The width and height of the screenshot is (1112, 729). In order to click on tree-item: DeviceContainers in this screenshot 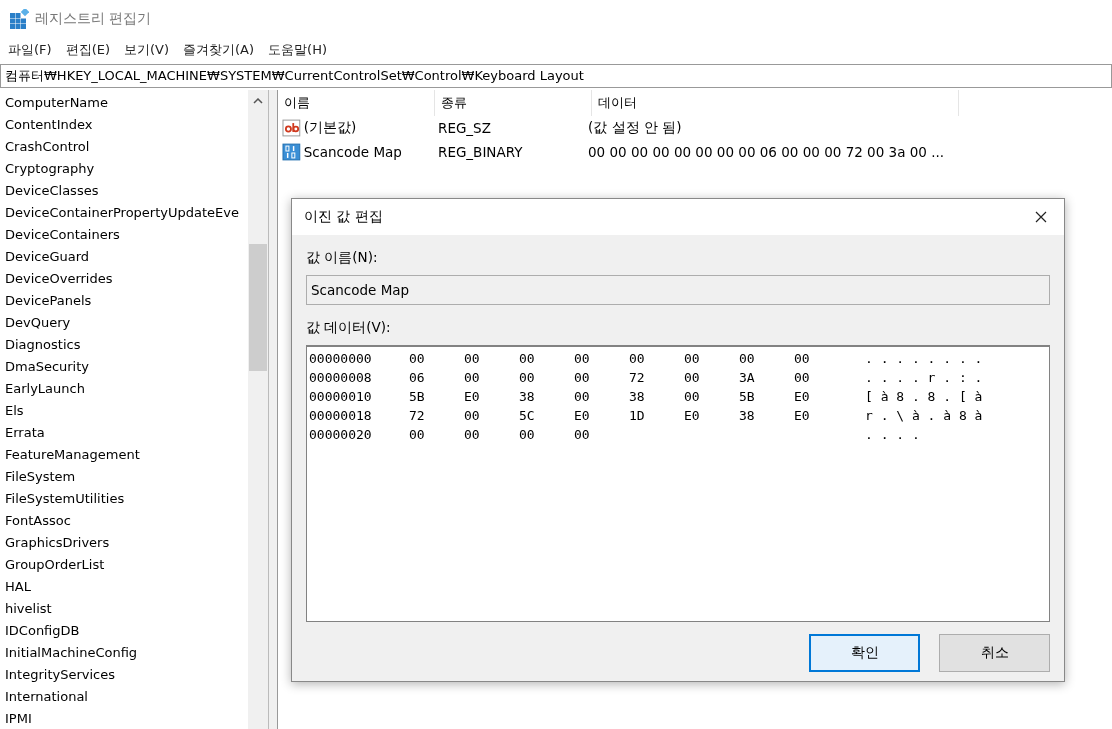, I will do `click(124, 235)`.